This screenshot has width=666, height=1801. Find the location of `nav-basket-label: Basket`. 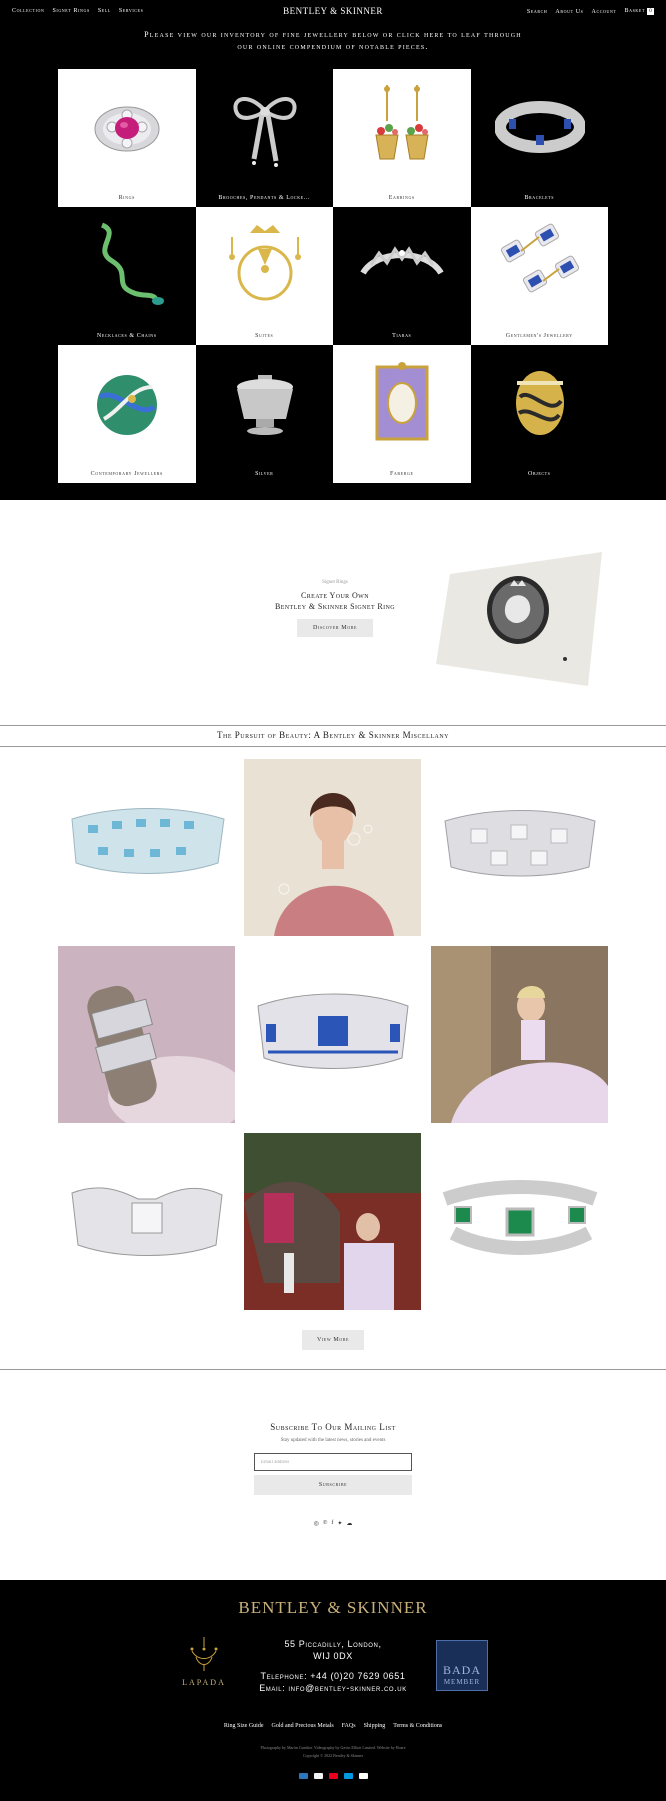

nav-basket-label: Basket is located at coordinates (634, 11).